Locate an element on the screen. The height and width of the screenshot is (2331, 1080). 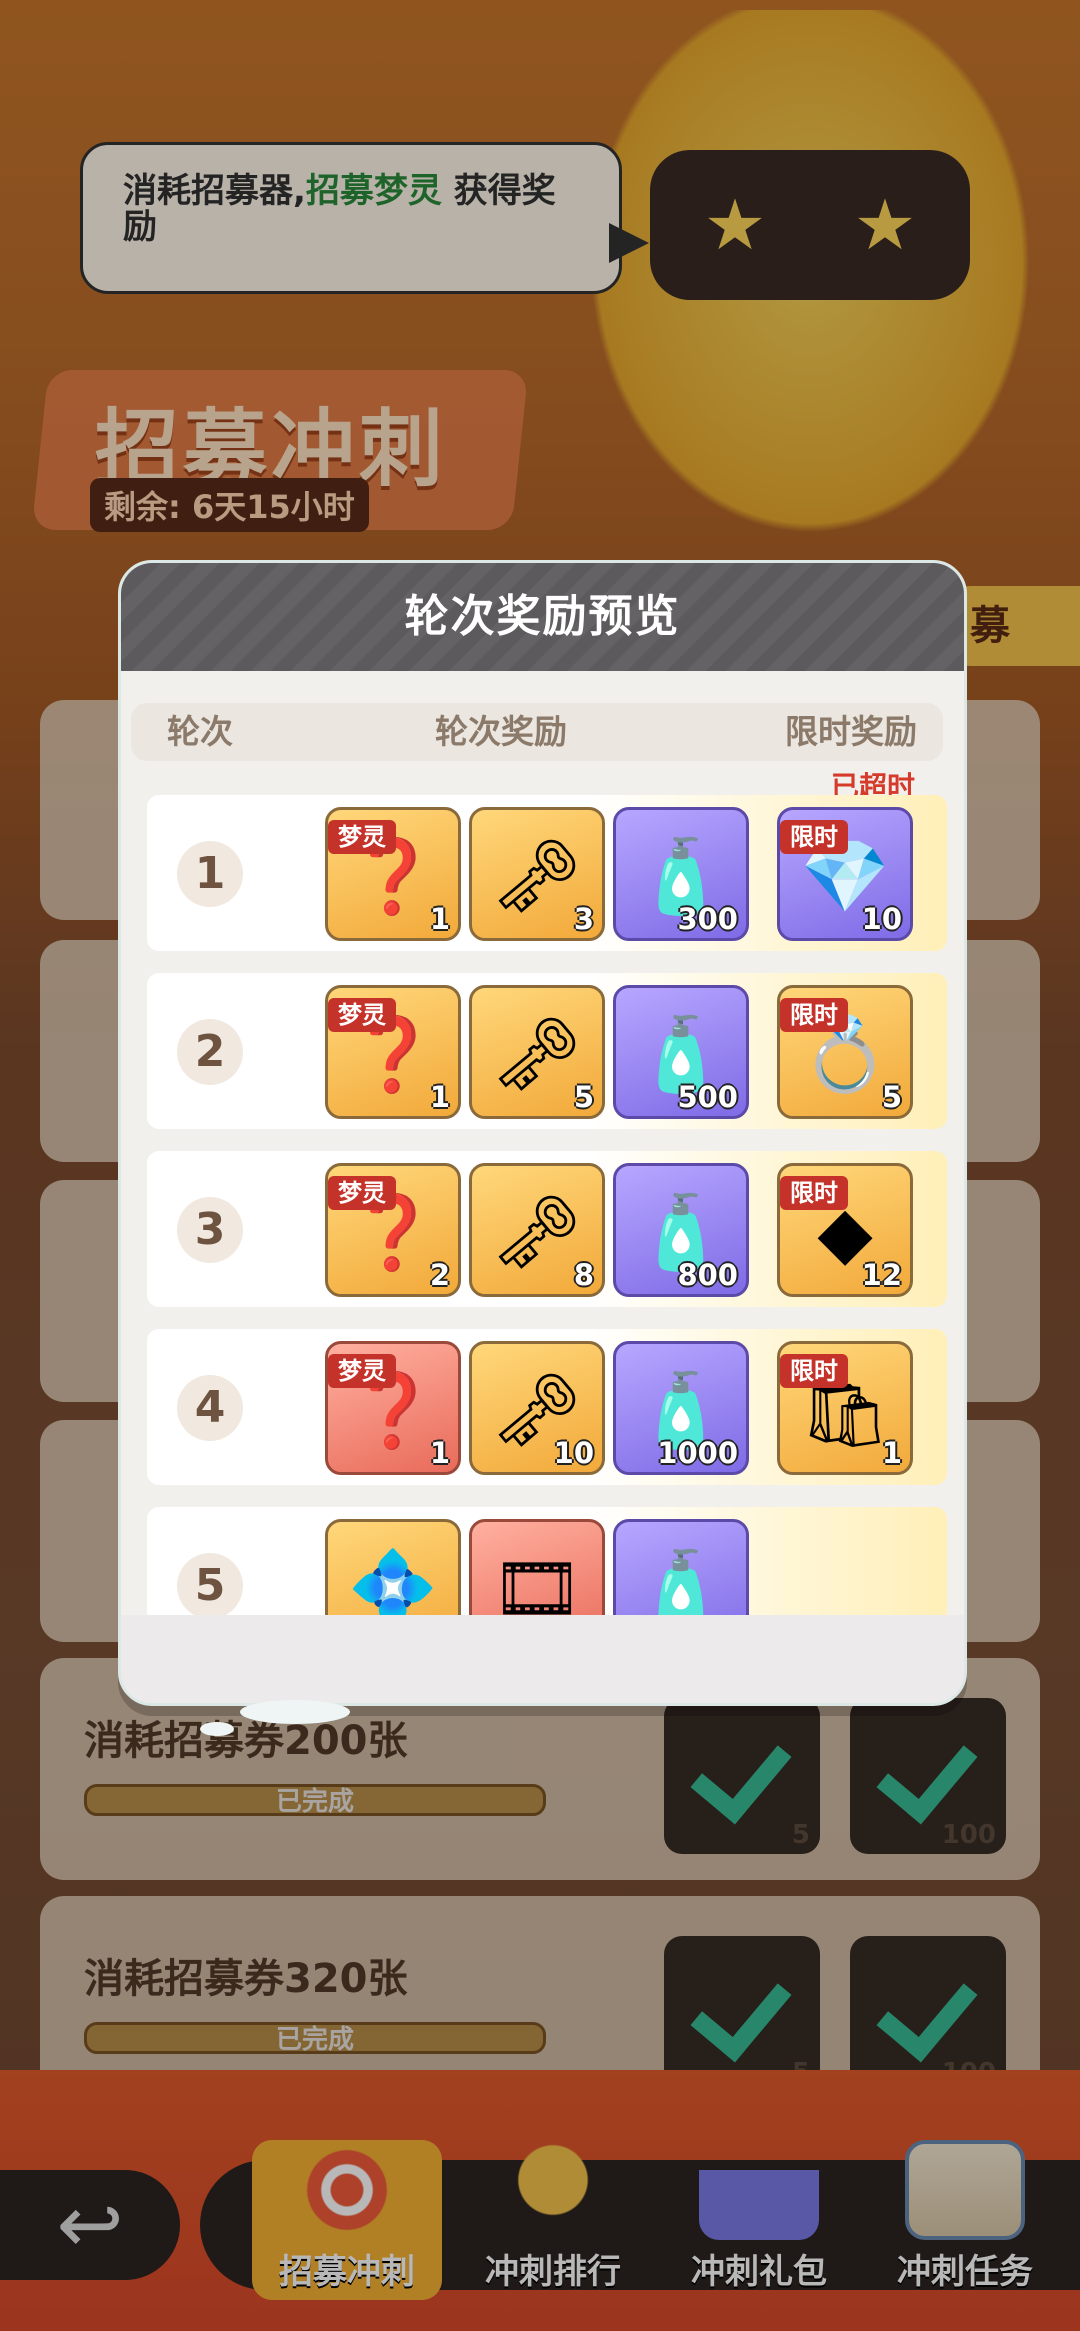
reward-row: 2 ❓ 梦灵 1 🗝 5 🧴 500 💍 限时 5 is located at coordinates (547, 1051).